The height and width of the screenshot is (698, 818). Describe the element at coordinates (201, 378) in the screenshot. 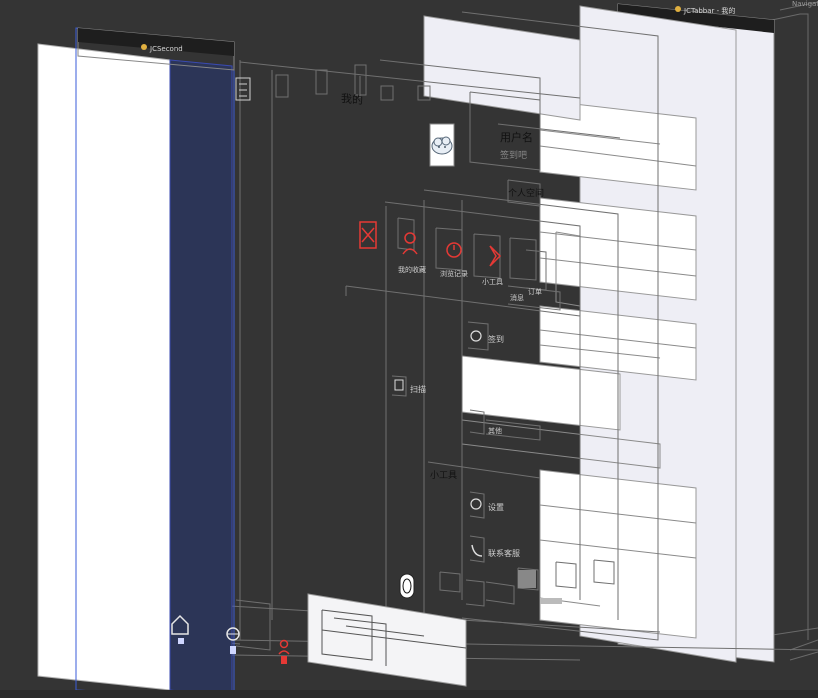

I see `sidebar-blue-view` at that location.